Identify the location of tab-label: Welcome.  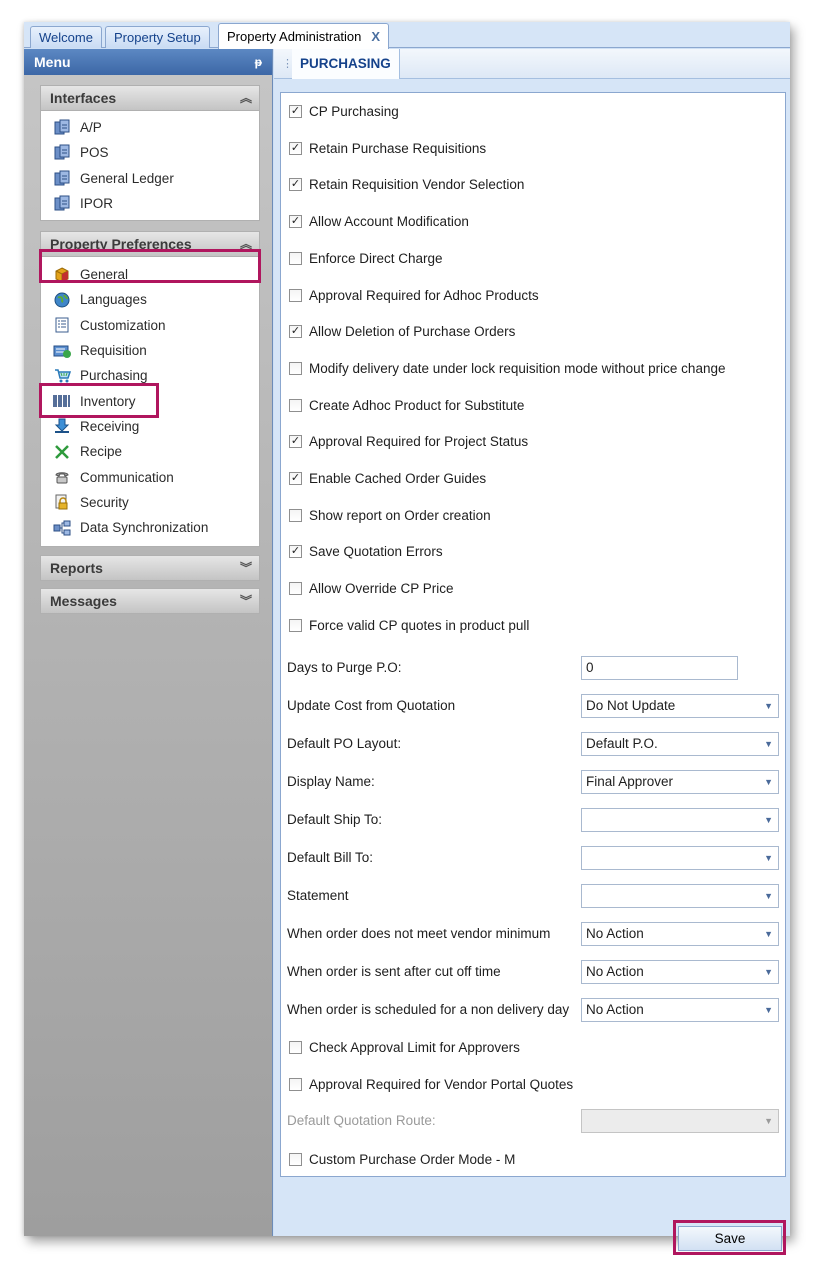
(66, 37).